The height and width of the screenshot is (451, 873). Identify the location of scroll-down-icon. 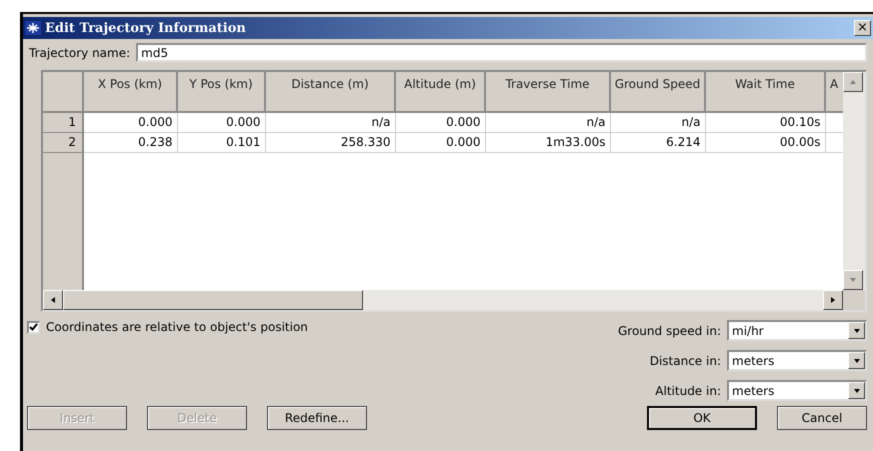
(853, 280).